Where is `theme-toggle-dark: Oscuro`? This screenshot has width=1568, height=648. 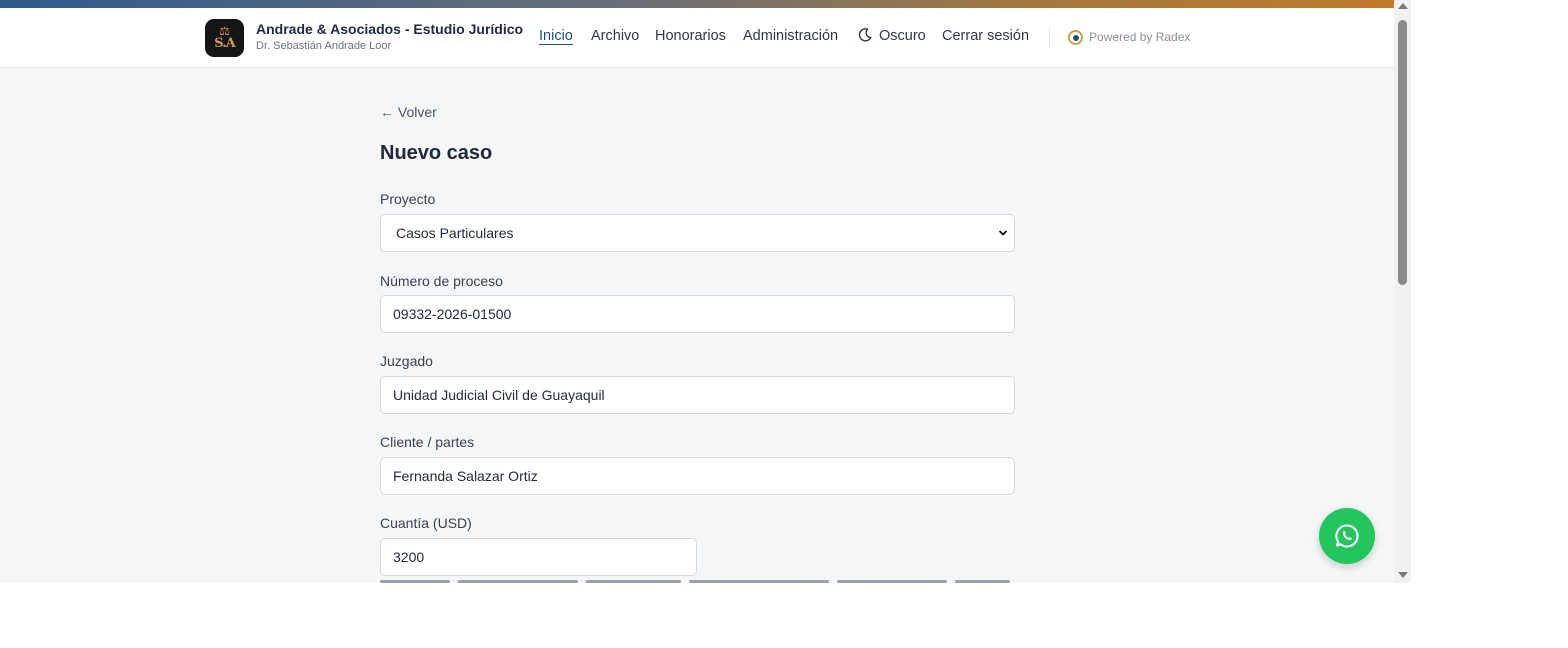
theme-toggle-dark: Oscuro is located at coordinates (902, 36).